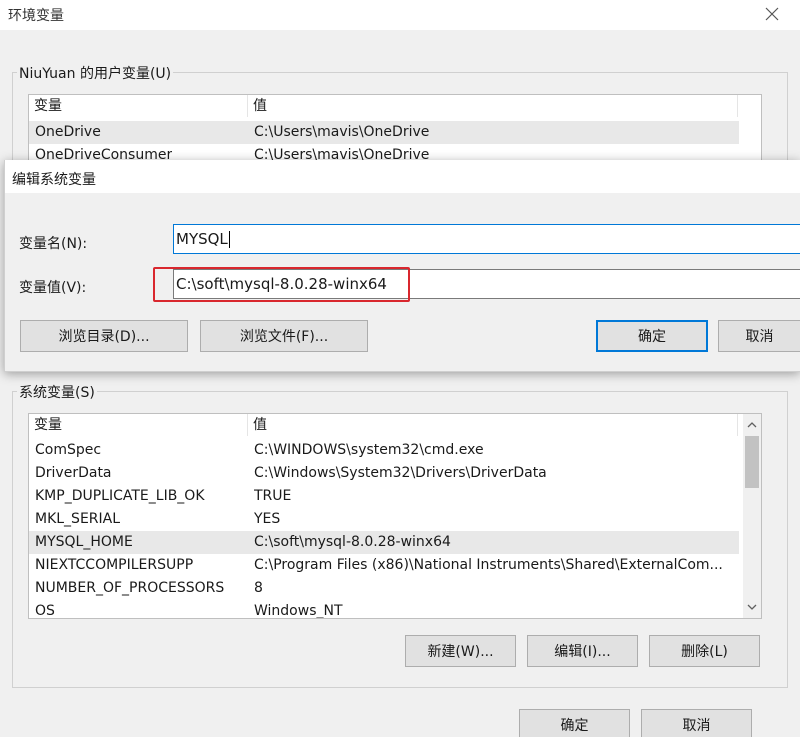 The image size is (800, 737). What do you see at coordinates (369, 450) in the screenshot?
I see `system-row-value: C:\WINDOWS\system32\cmd.exe` at bounding box center [369, 450].